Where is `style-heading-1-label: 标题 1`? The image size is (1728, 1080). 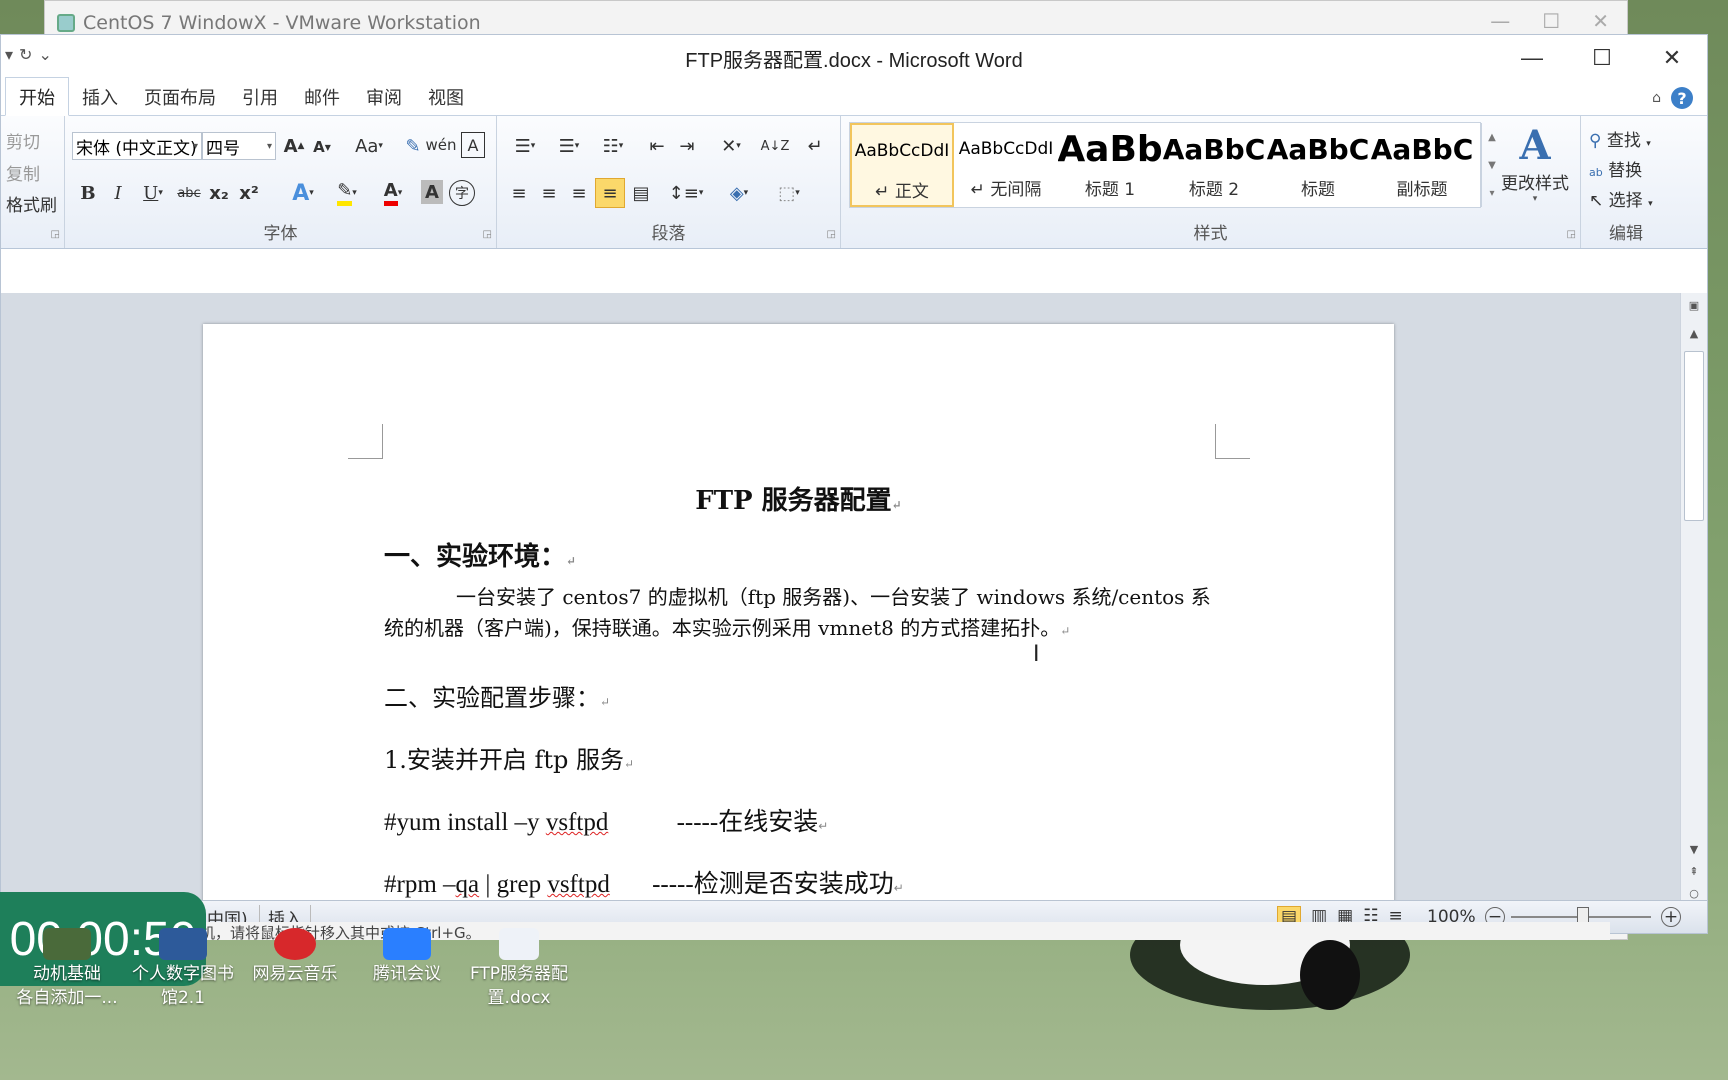
style-heading-1-label: 标题 1 is located at coordinates (1110, 190).